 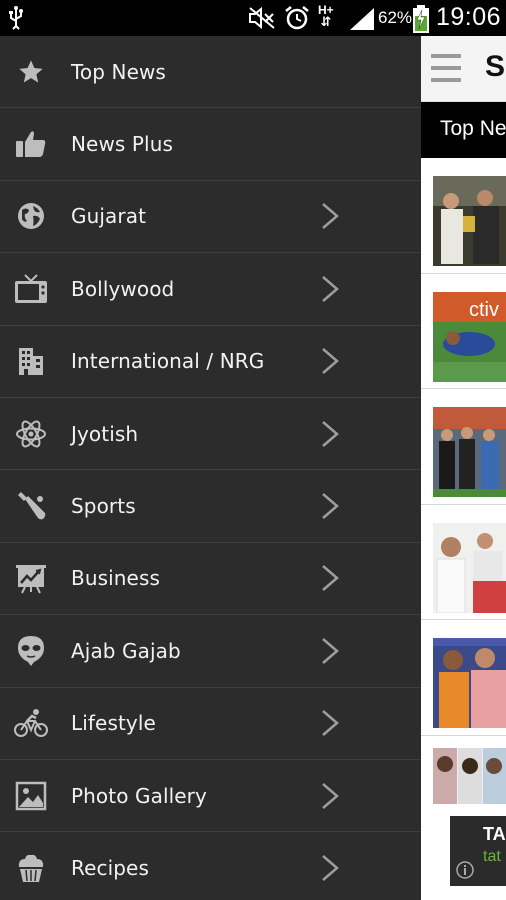 What do you see at coordinates (446, 70) in the screenshot?
I see `hamburger-menu-icon` at bounding box center [446, 70].